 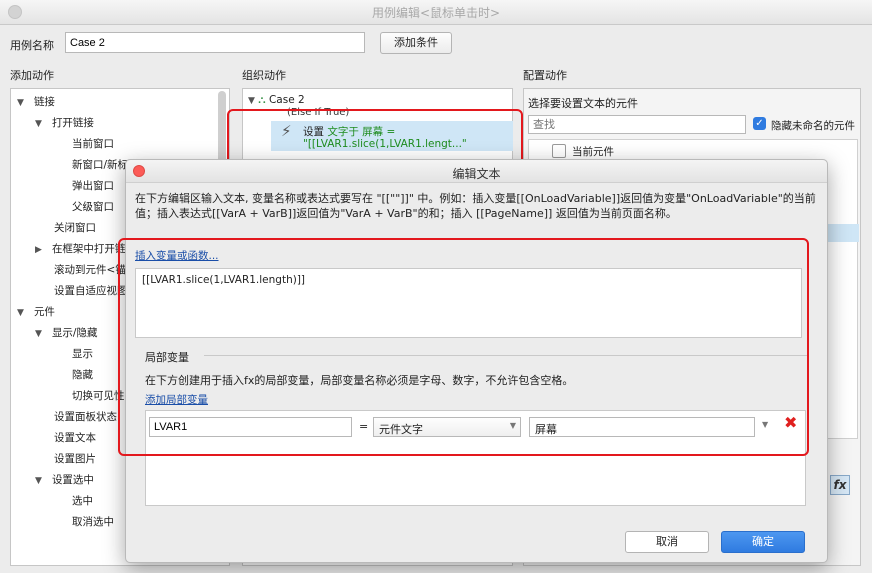 What do you see at coordinates (416, 43) in the screenshot?
I see `add-condition-button: 添加条件` at bounding box center [416, 43].